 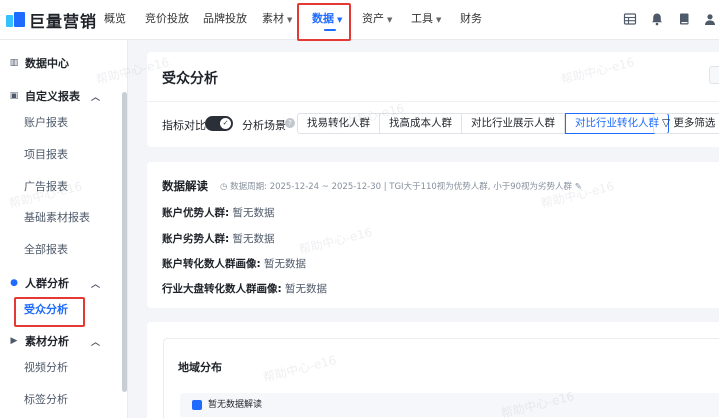 I want to click on sidebar-group-label: 数据中心, so click(x=47, y=63).